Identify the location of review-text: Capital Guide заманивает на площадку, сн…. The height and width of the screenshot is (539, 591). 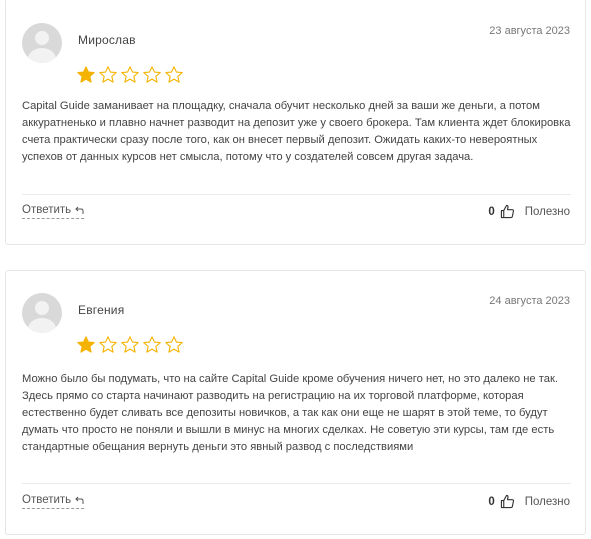
(296, 131).